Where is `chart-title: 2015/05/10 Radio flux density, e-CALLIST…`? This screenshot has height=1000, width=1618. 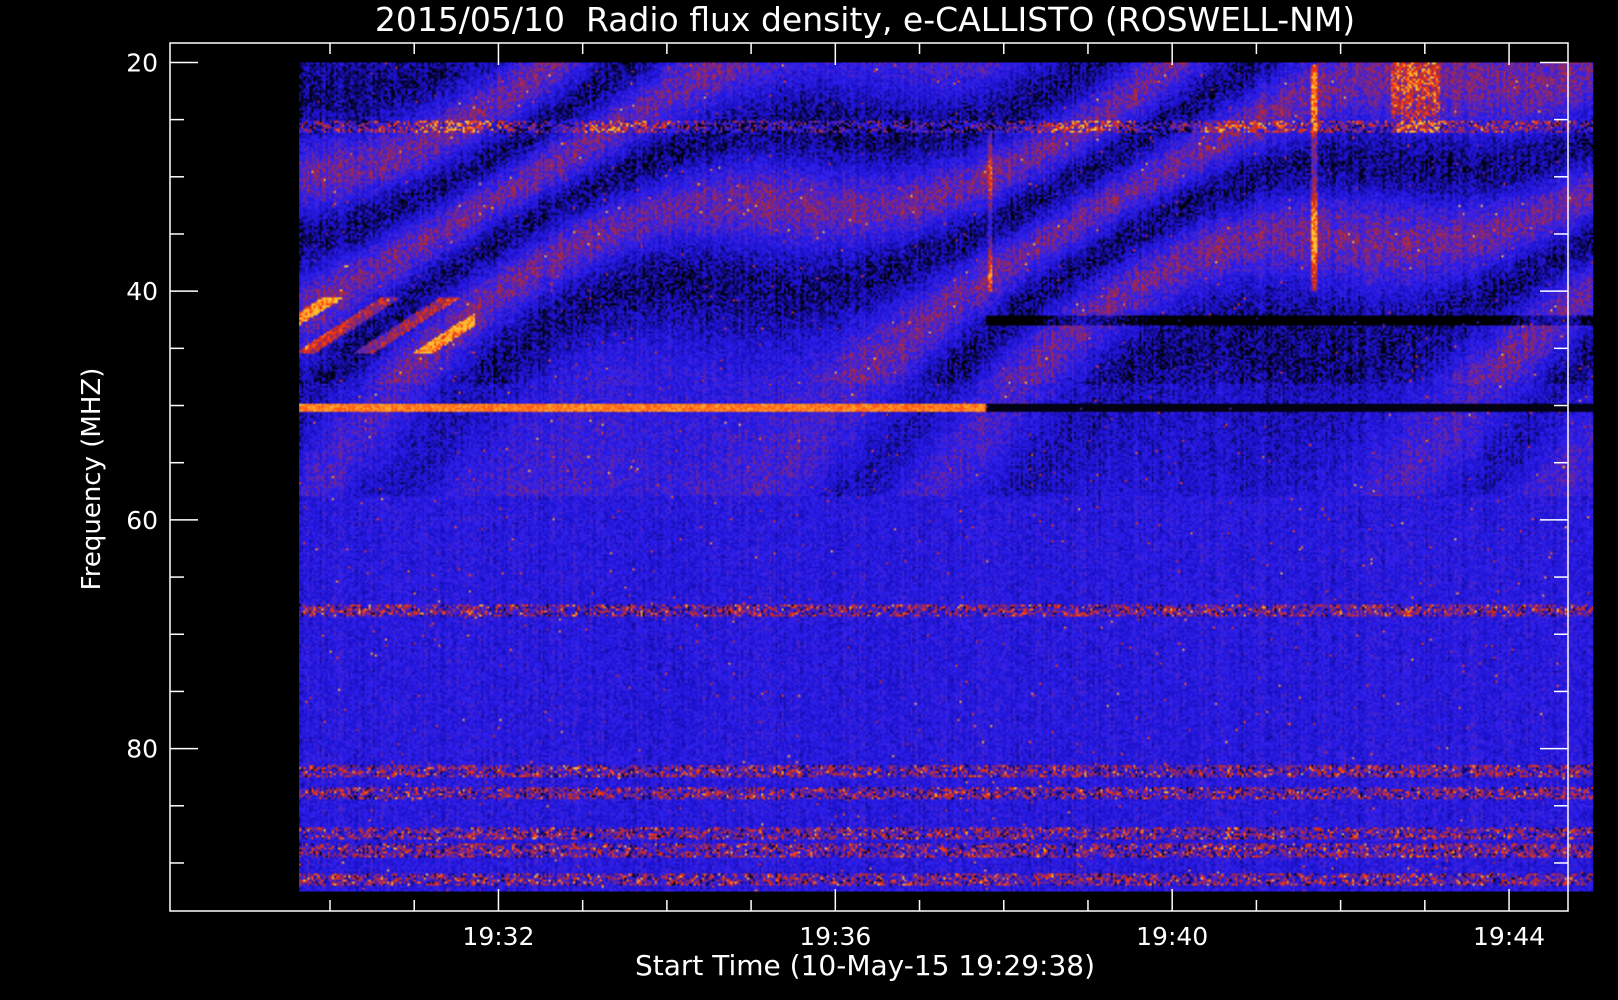
chart-title: 2015/05/10 Radio flux density, e-CALLIST… is located at coordinates (865, 19).